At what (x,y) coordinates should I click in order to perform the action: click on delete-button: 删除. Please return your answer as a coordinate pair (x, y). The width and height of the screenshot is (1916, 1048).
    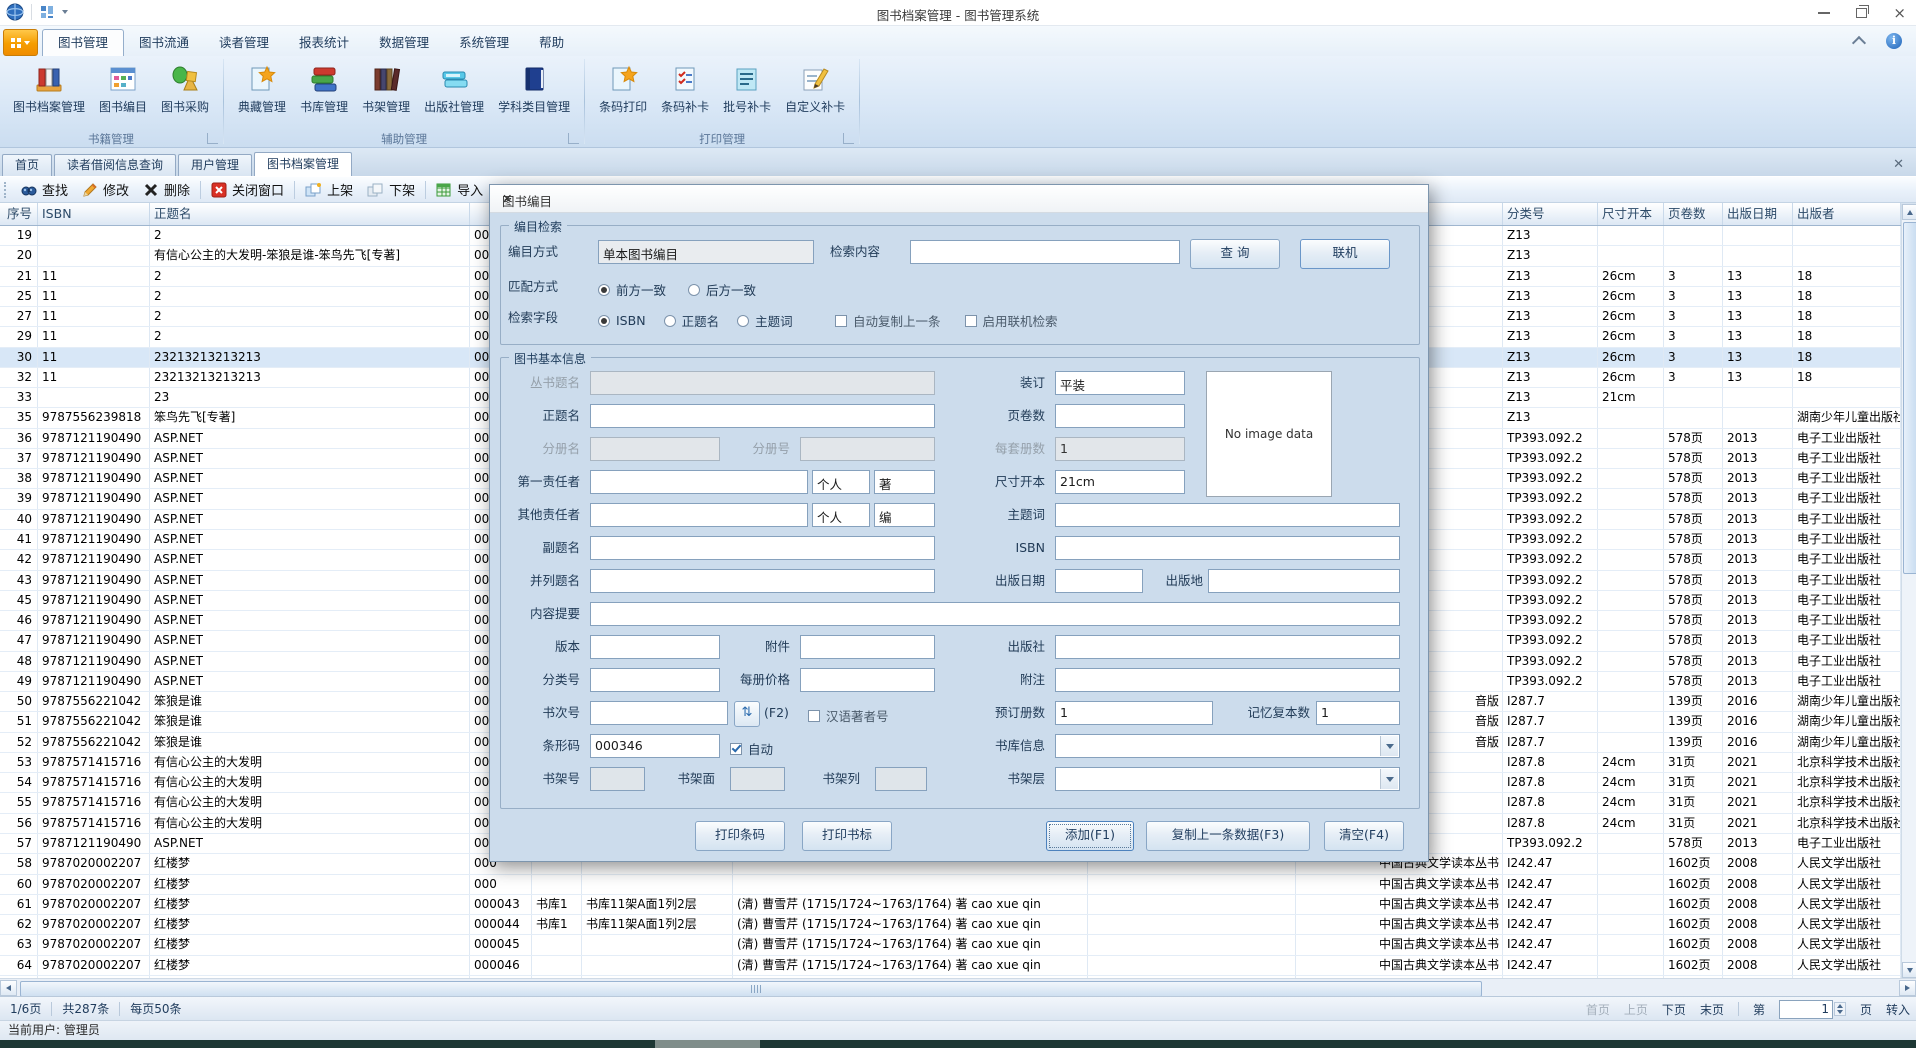
    Looking at the image, I should click on (166, 189).